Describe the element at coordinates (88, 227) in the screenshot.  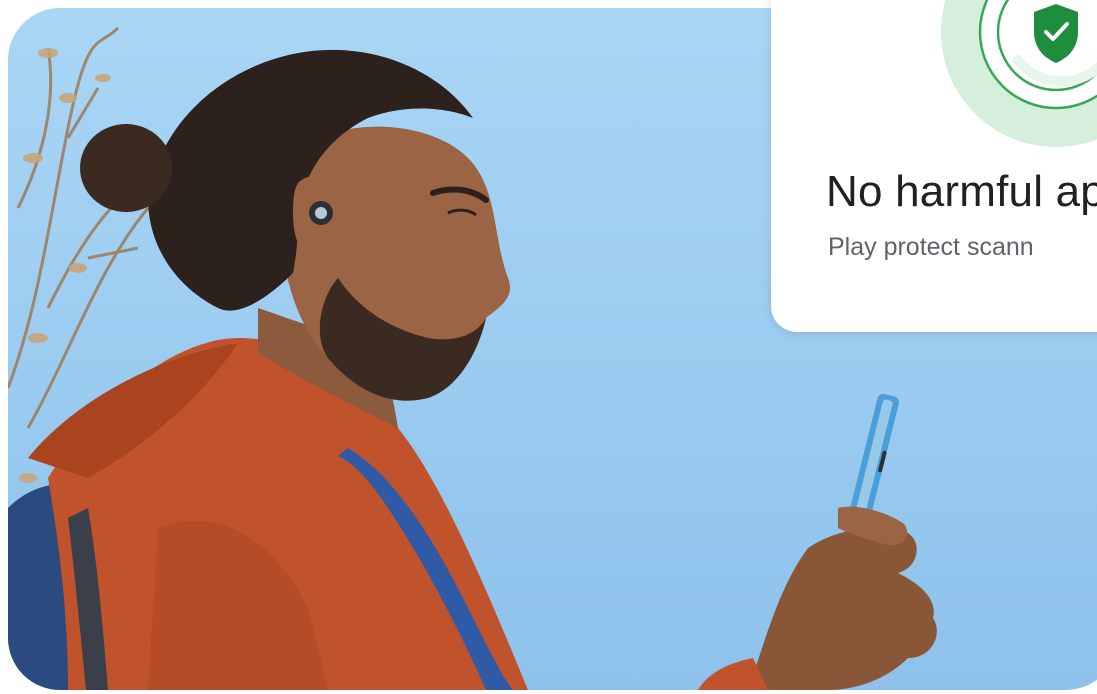
I see `dry-branches` at that location.